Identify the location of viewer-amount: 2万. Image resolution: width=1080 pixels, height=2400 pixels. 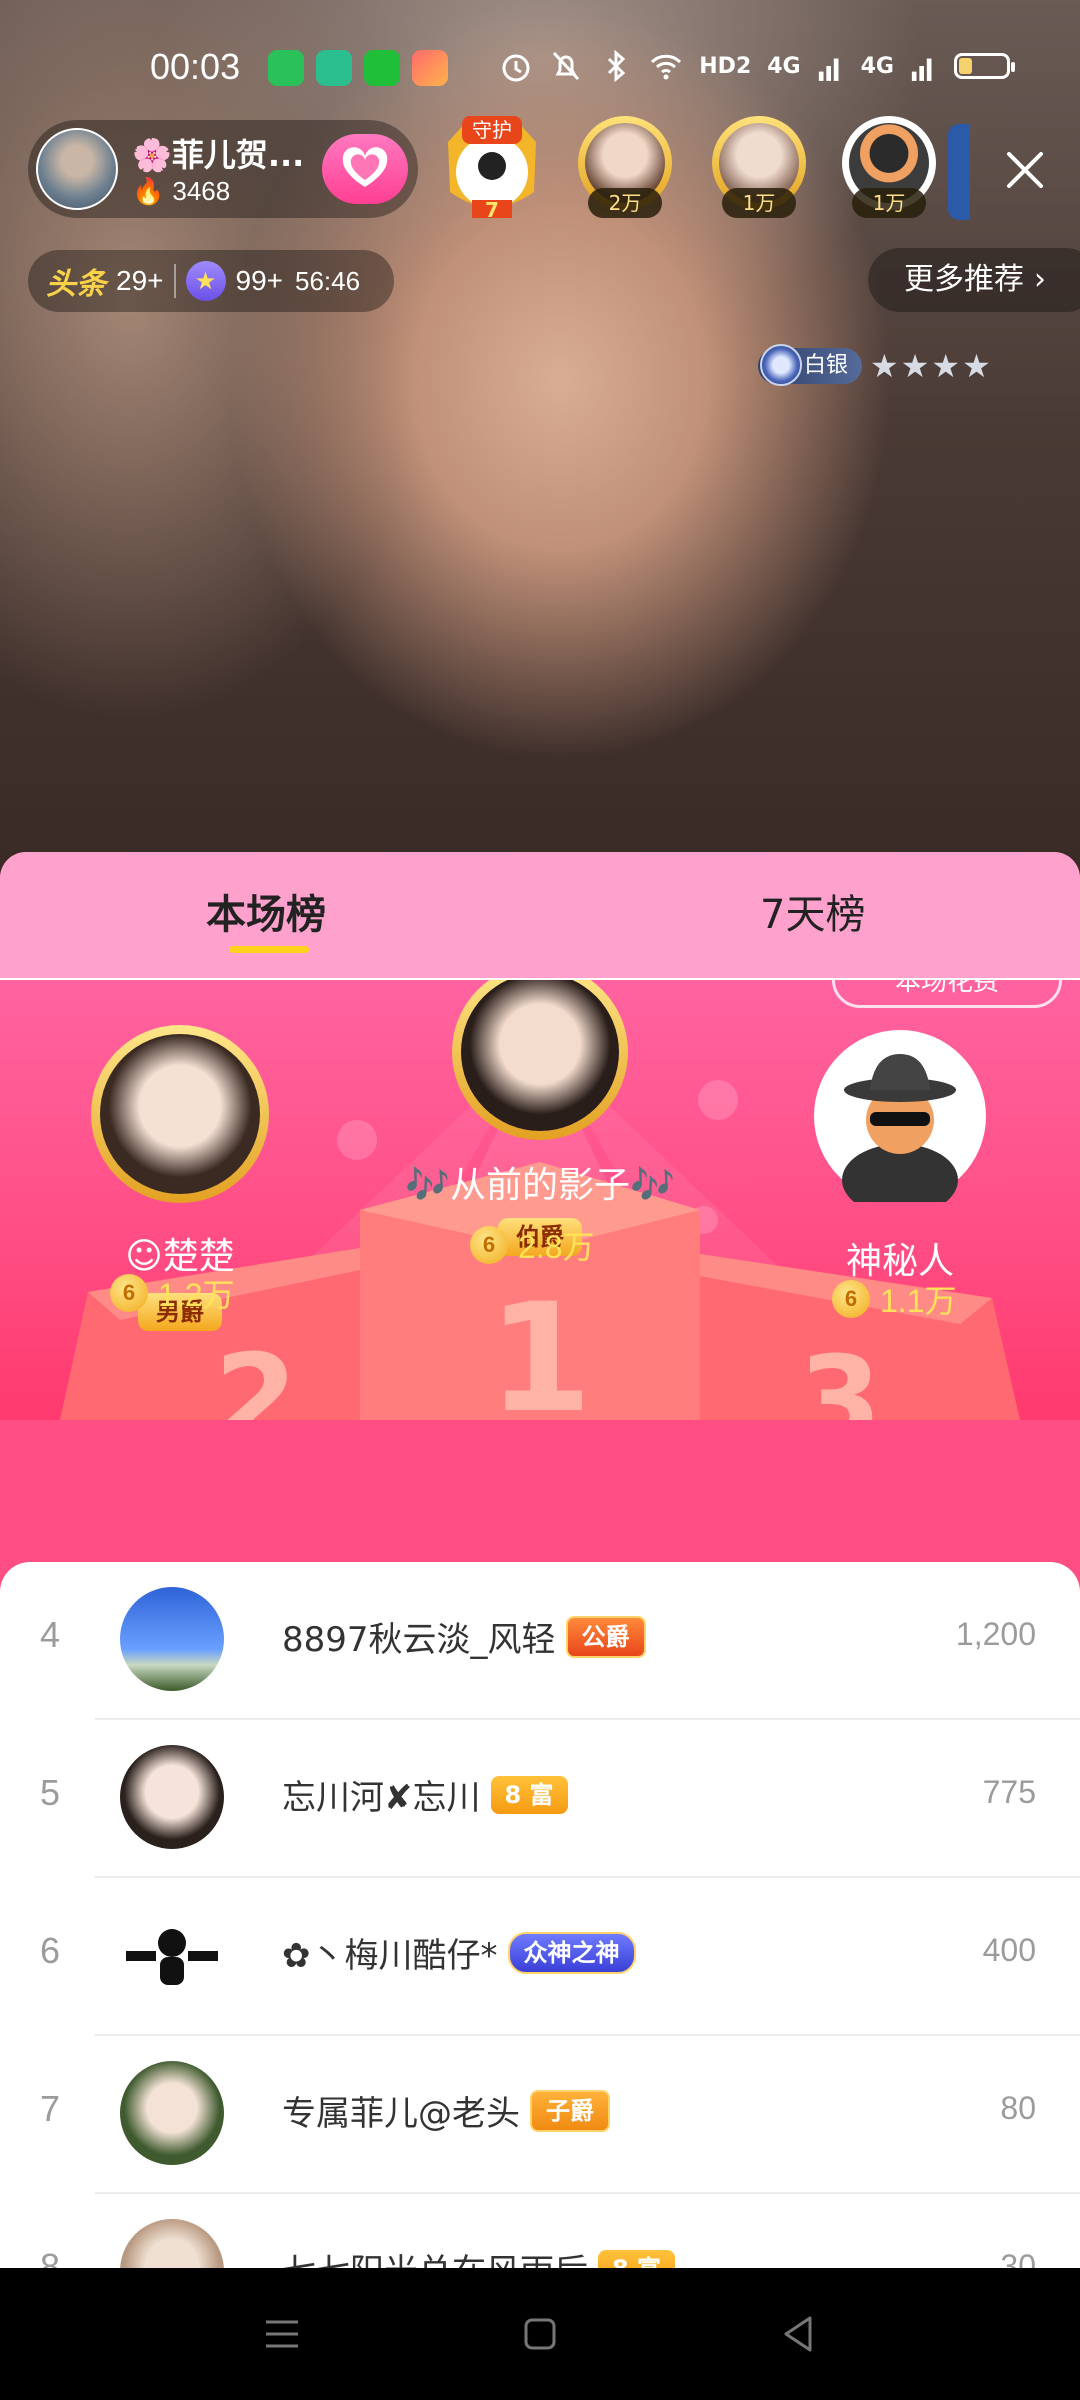
(625, 203).